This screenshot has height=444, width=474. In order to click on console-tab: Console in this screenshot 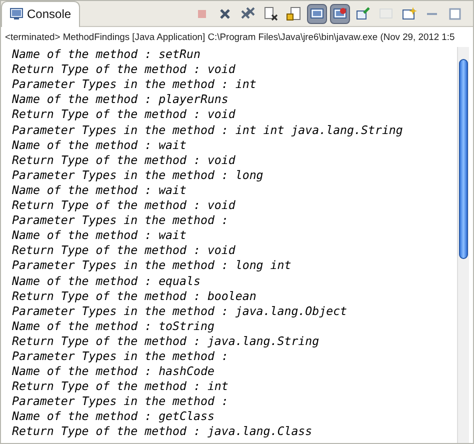, I will do `click(40, 13)`.